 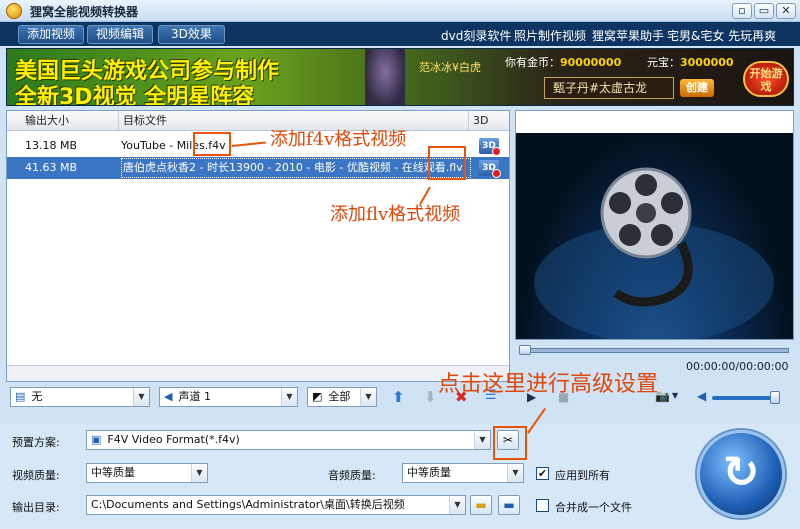 I want to click on audio-track-select: ◀ 声道 1 ▼, so click(x=228, y=397).